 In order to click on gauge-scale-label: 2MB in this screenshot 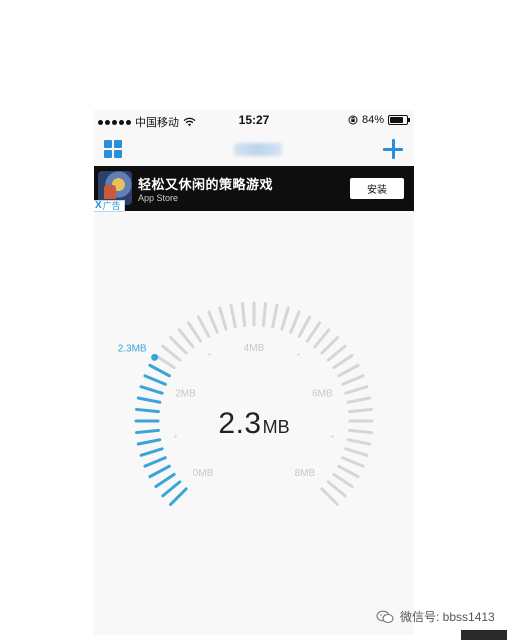, I will do `click(185, 394)`.